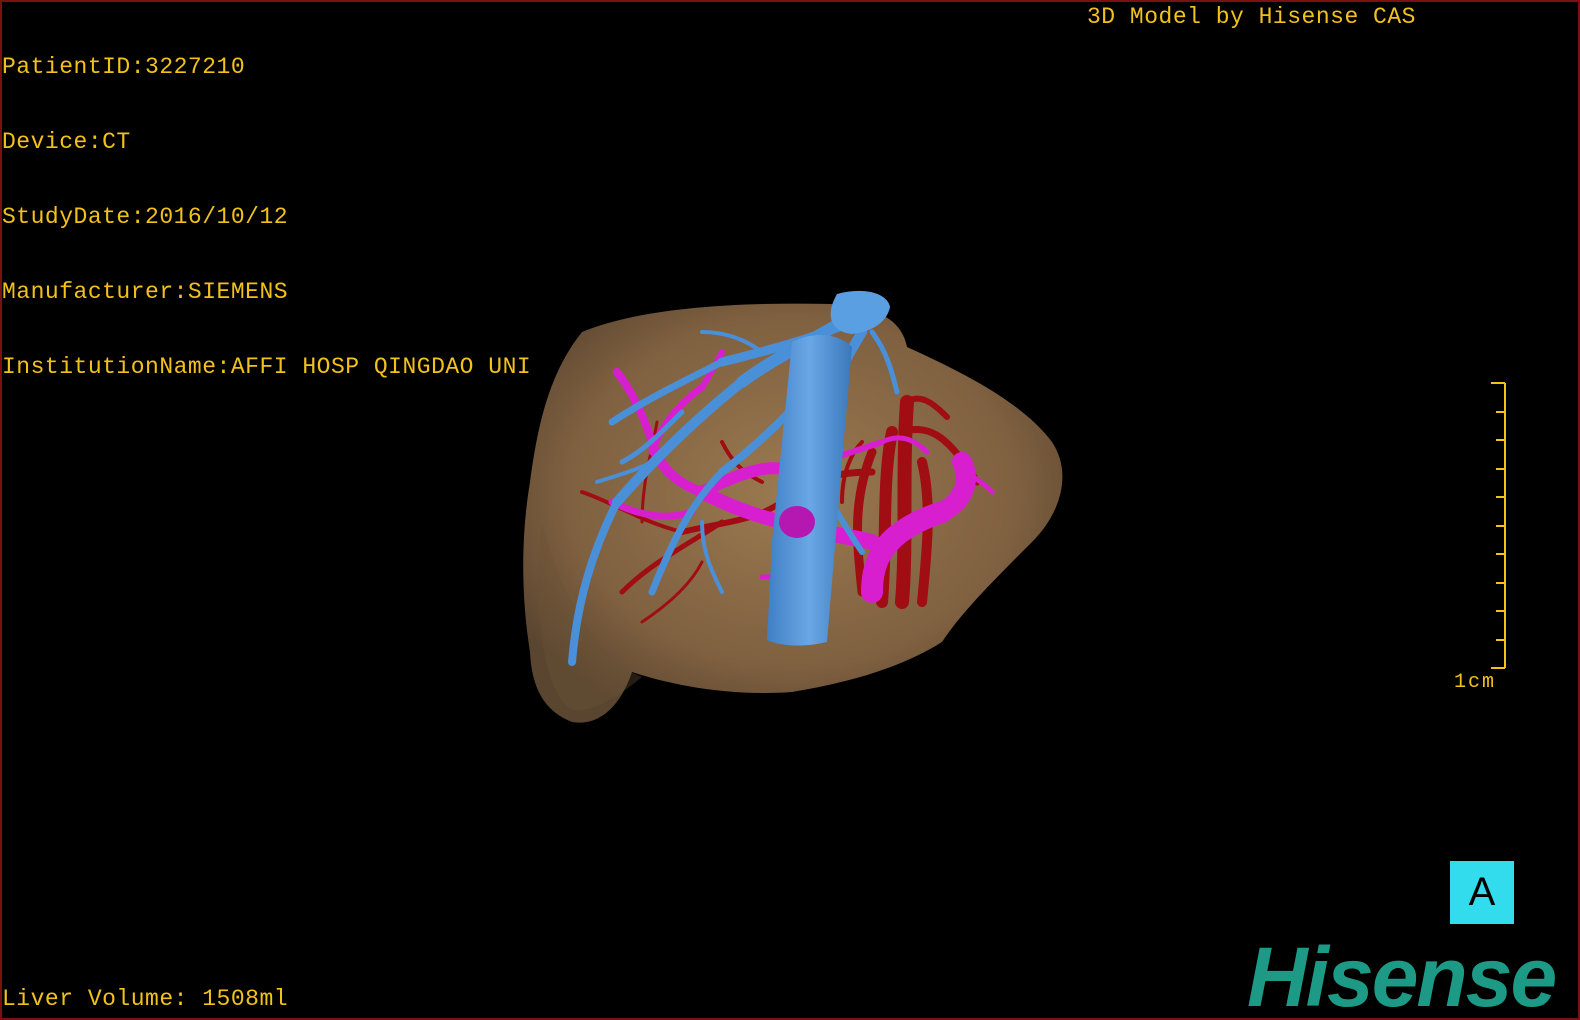  What do you see at coordinates (1475, 682) in the screenshot?
I see `scale-bar-label: 1cm` at bounding box center [1475, 682].